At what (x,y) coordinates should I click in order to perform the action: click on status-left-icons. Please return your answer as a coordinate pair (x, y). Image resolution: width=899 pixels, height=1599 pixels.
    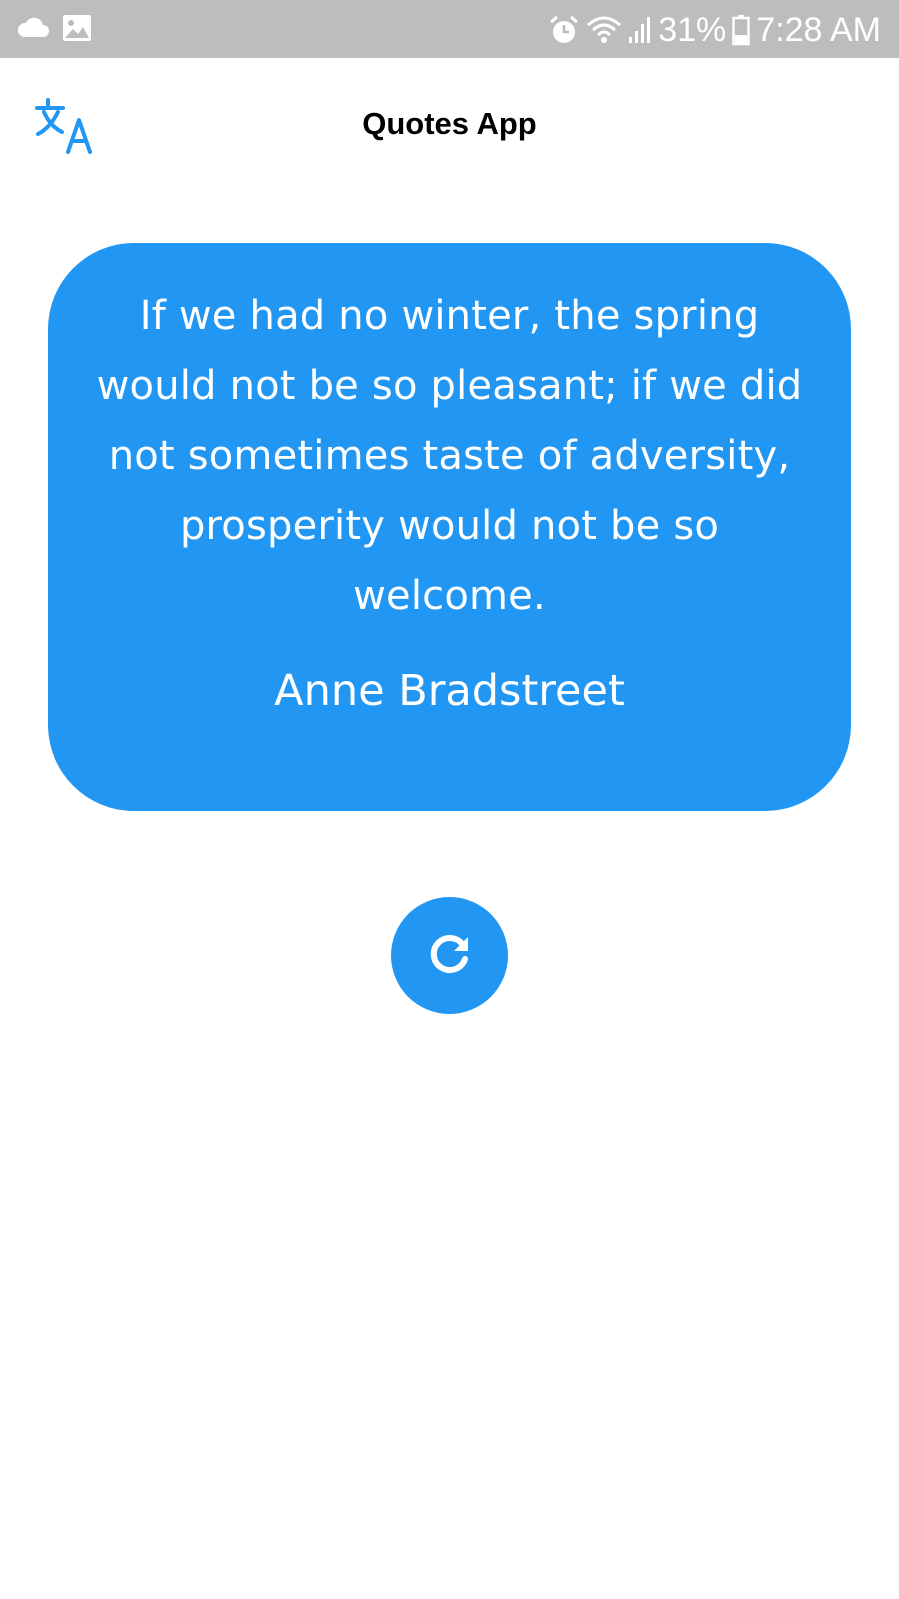
    Looking at the image, I should click on (54, 28).